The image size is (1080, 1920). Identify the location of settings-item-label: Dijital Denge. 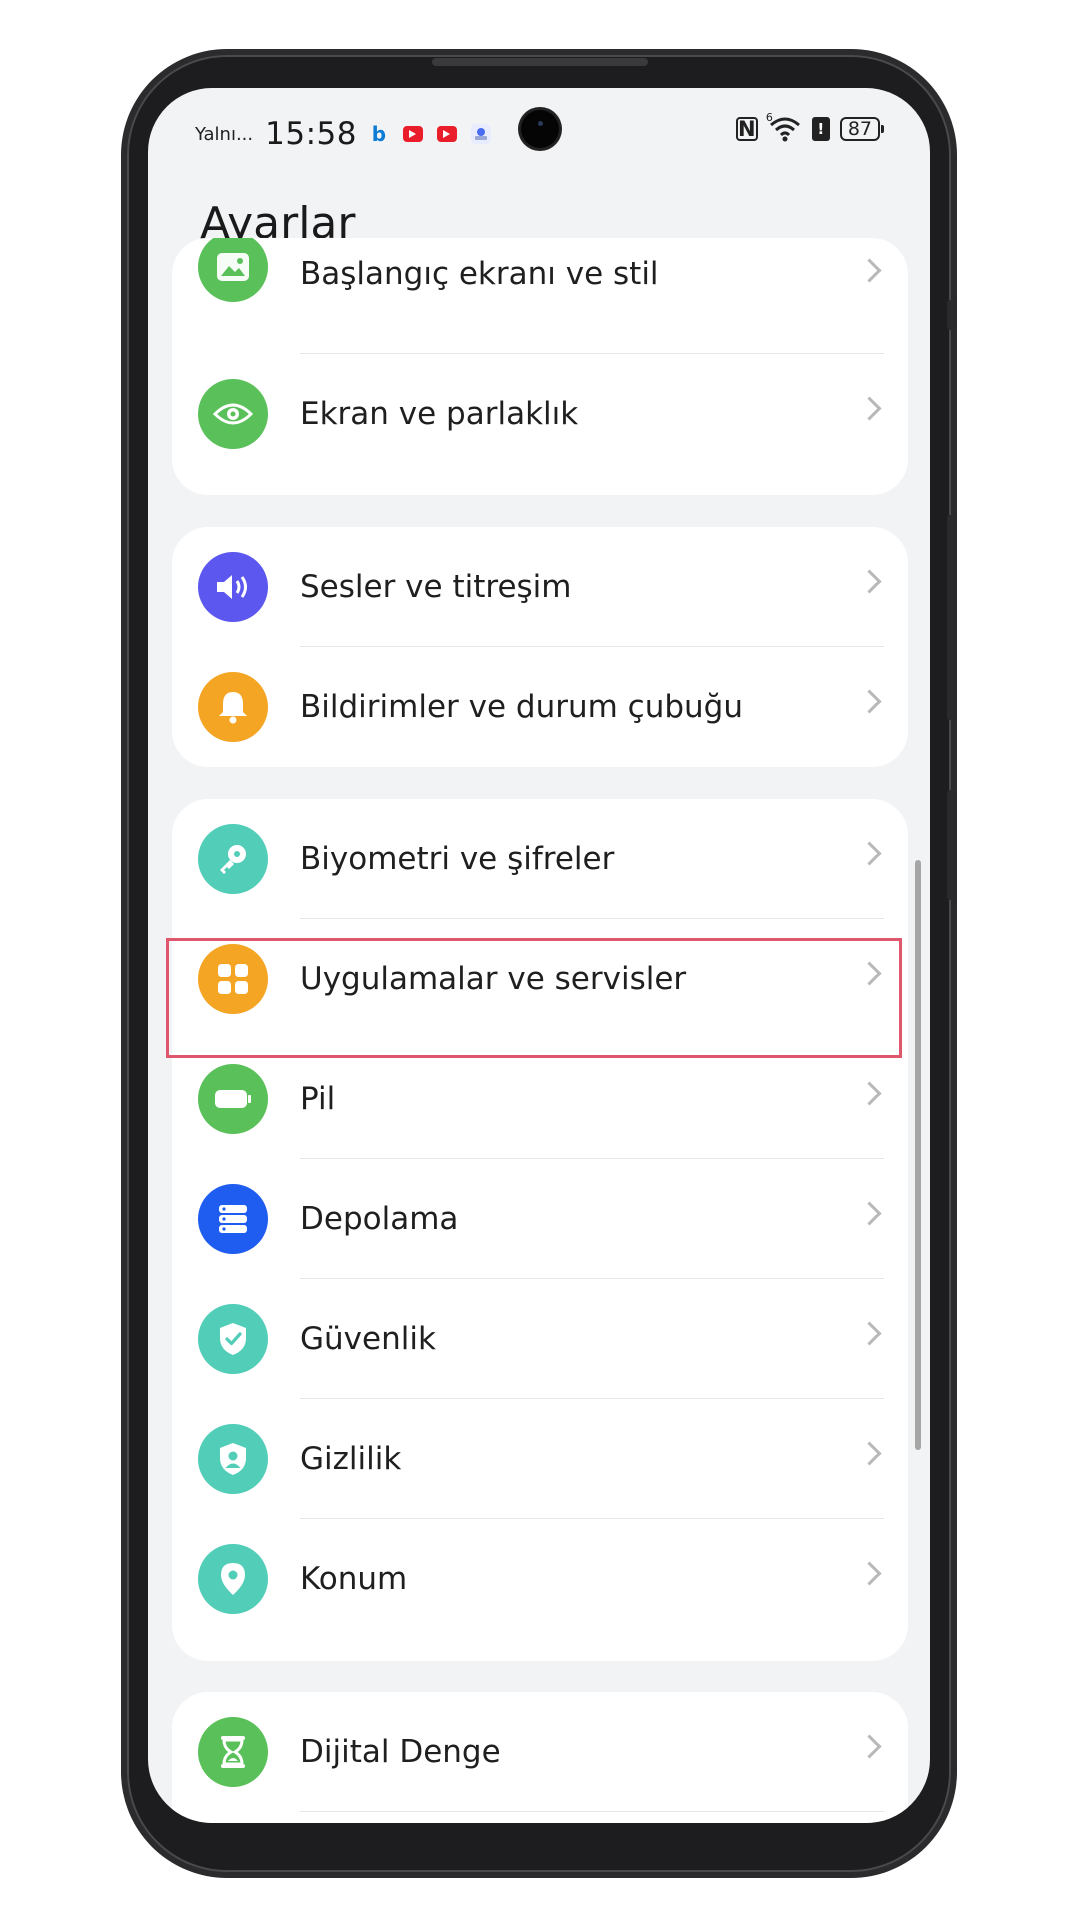
(400, 1752).